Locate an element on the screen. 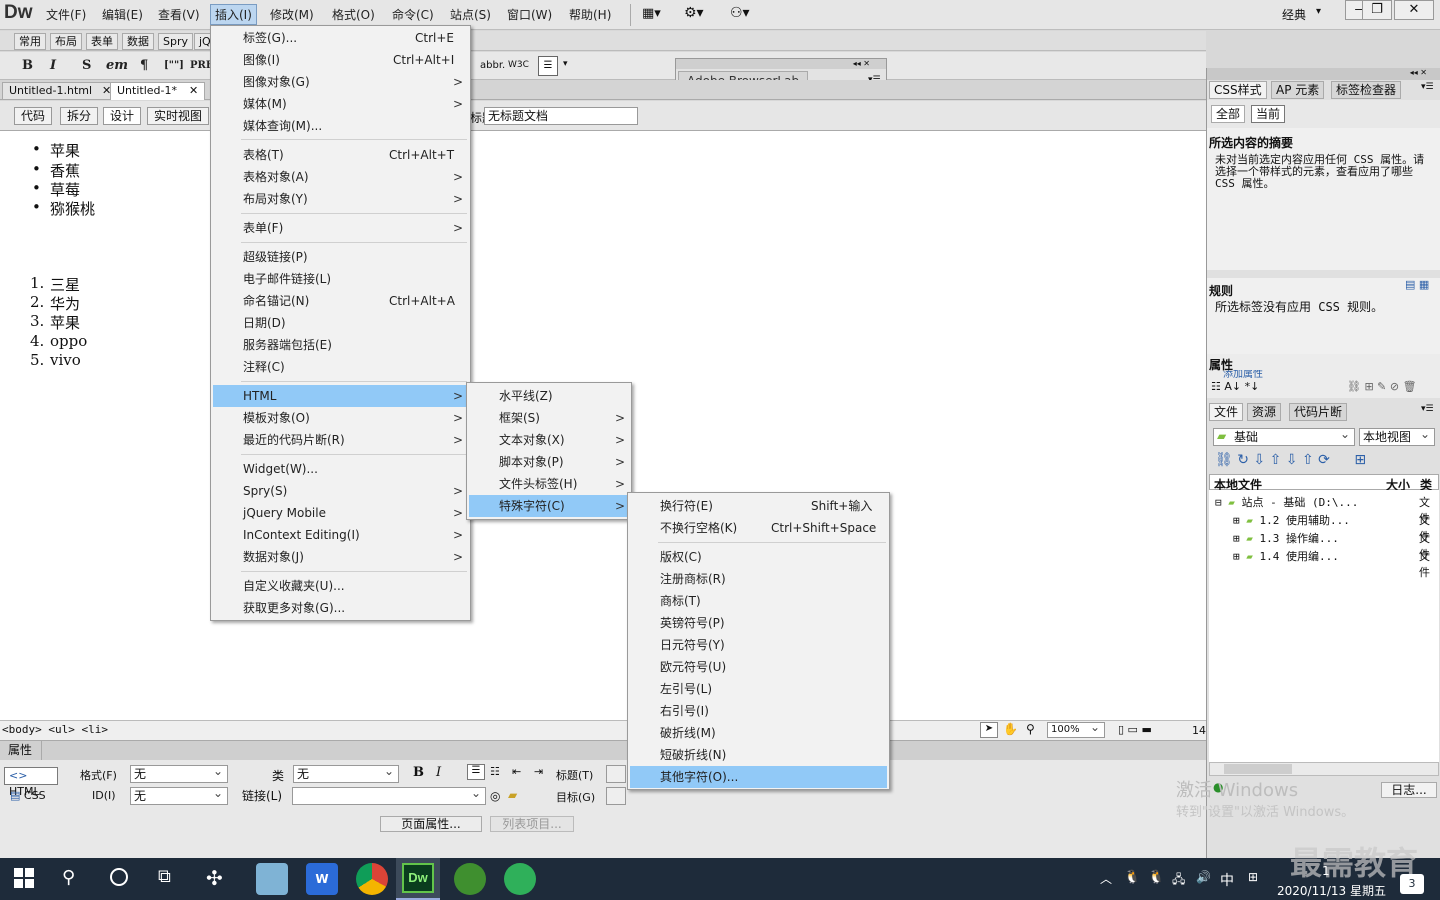 The height and width of the screenshot is (900, 1440). close-icon: ✕ is located at coordinates (193, 90).